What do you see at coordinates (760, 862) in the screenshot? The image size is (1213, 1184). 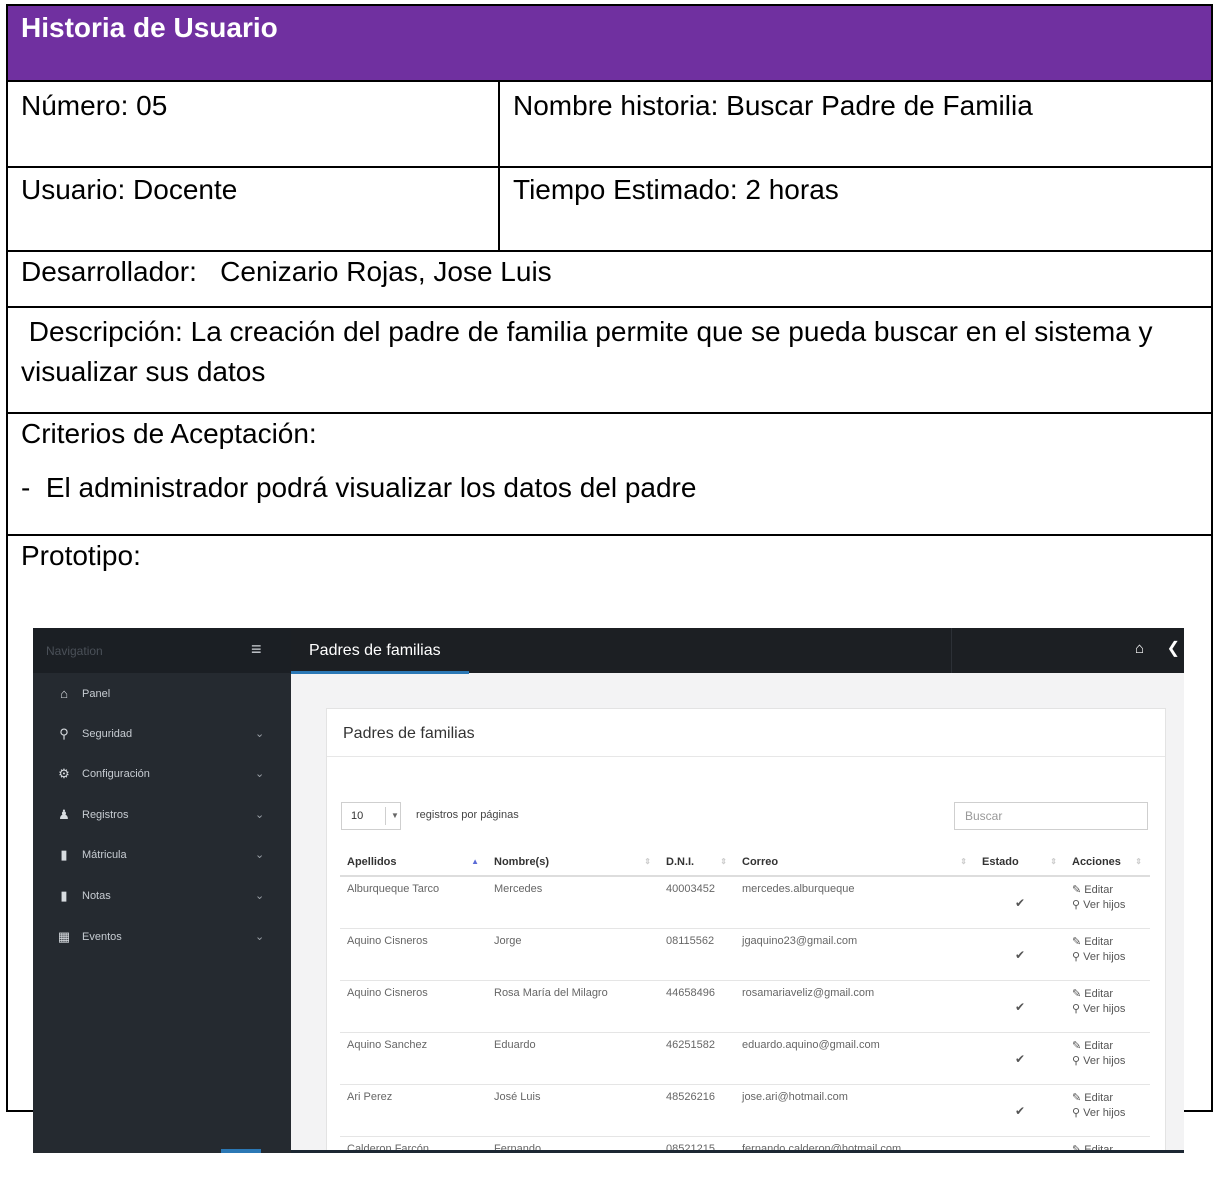 I see `column-label: Correo` at bounding box center [760, 862].